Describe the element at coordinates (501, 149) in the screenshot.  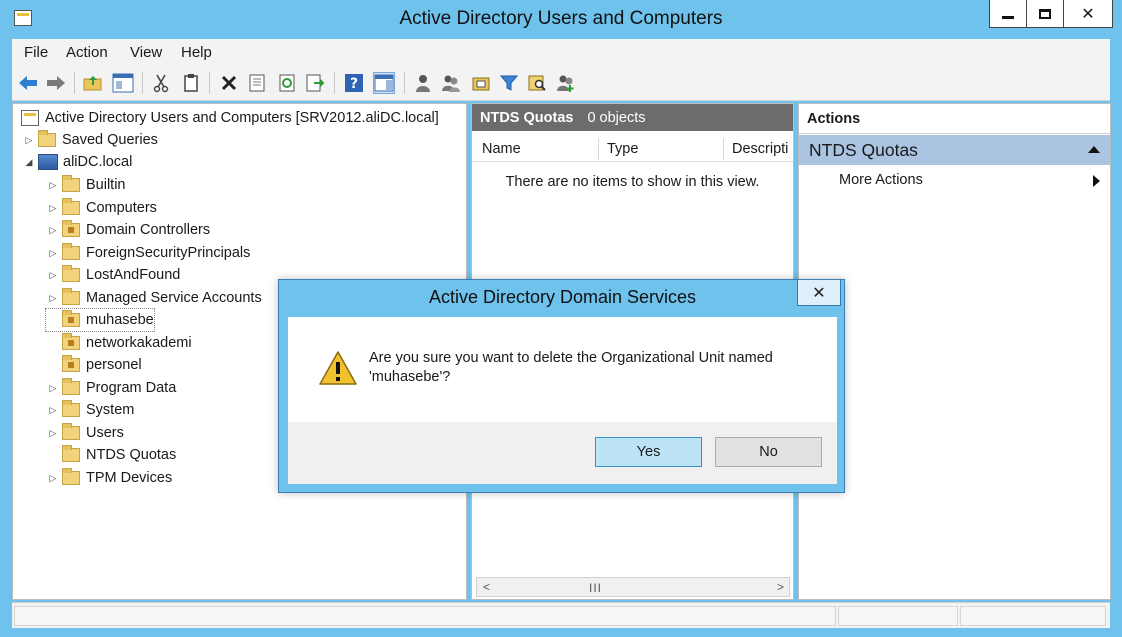
I see `column-name: Name` at that location.